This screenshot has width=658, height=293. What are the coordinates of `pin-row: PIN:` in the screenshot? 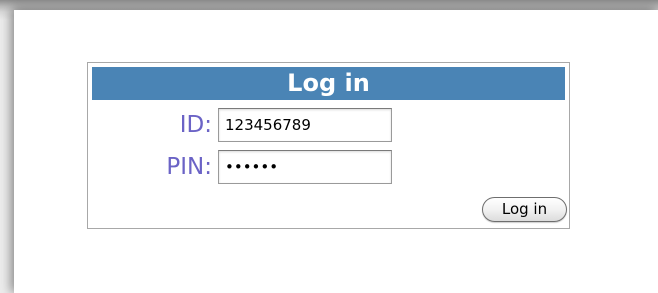 It's located at (328, 167).